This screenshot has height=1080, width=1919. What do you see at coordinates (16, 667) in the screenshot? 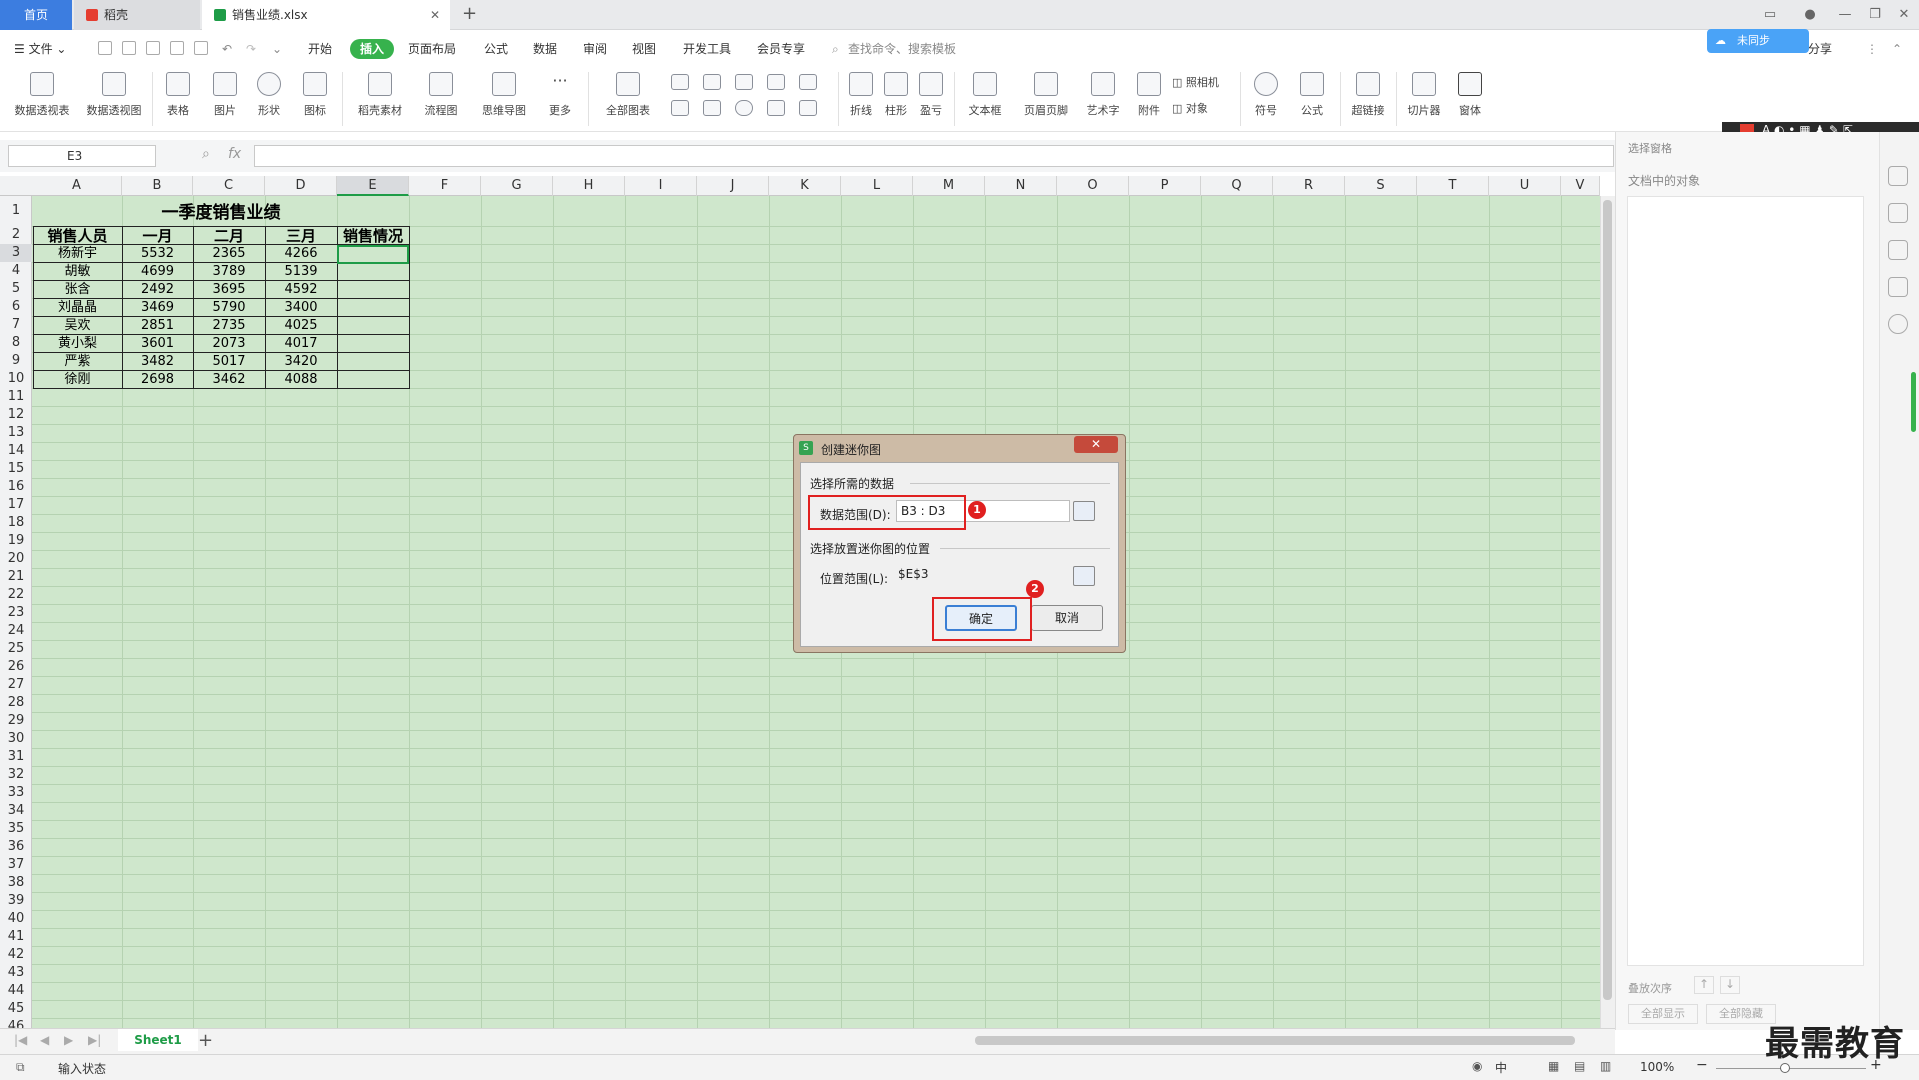
I see `row-header-26: 26` at bounding box center [16, 667].